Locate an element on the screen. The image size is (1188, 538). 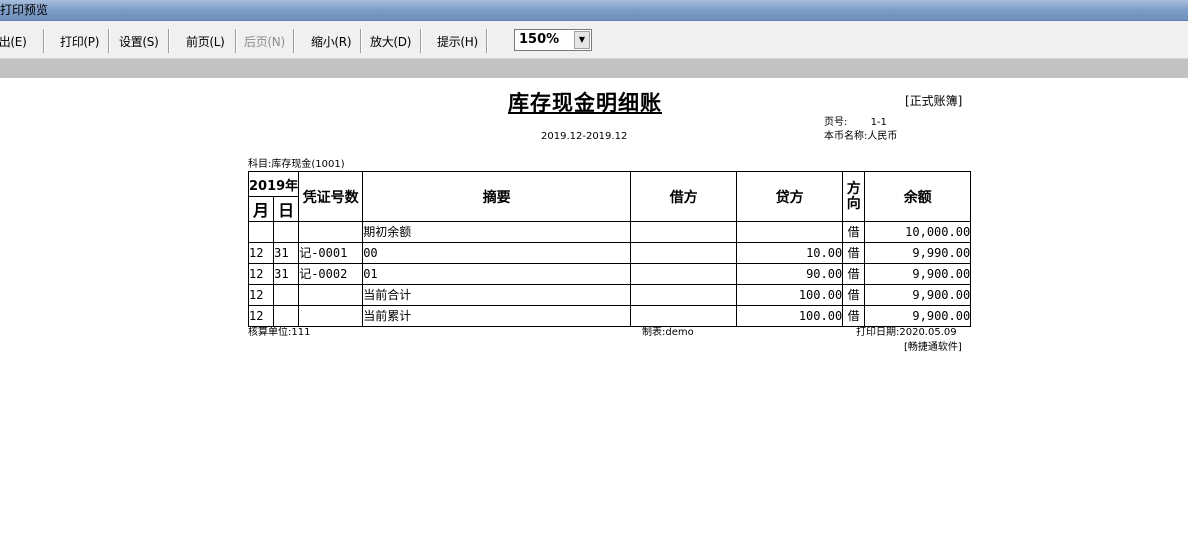
zoom-out-button: 缩小(R) is located at coordinates (331, 42).